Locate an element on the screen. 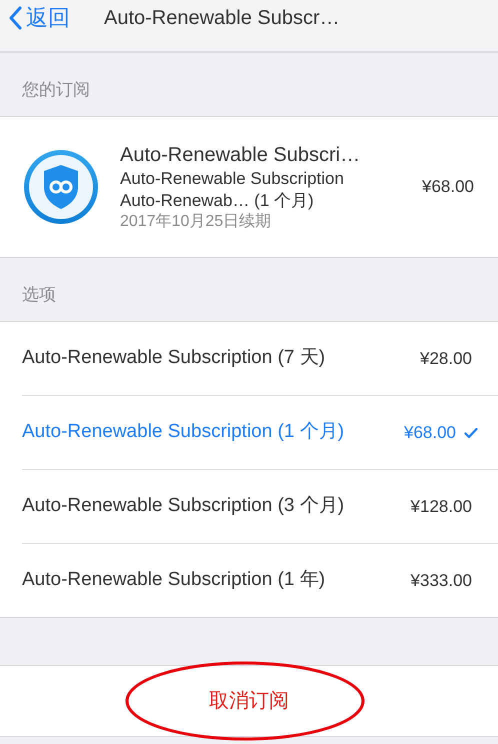  option-label: Auto-Renewable Subscription (1 年) is located at coordinates (174, 580).